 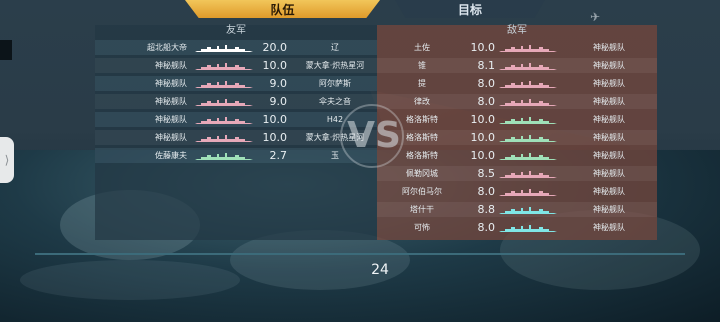 What do you see at coordinates (335, 47) in the screenshot?
I see `ship-name: 辽` at bounding box center [335, 47].